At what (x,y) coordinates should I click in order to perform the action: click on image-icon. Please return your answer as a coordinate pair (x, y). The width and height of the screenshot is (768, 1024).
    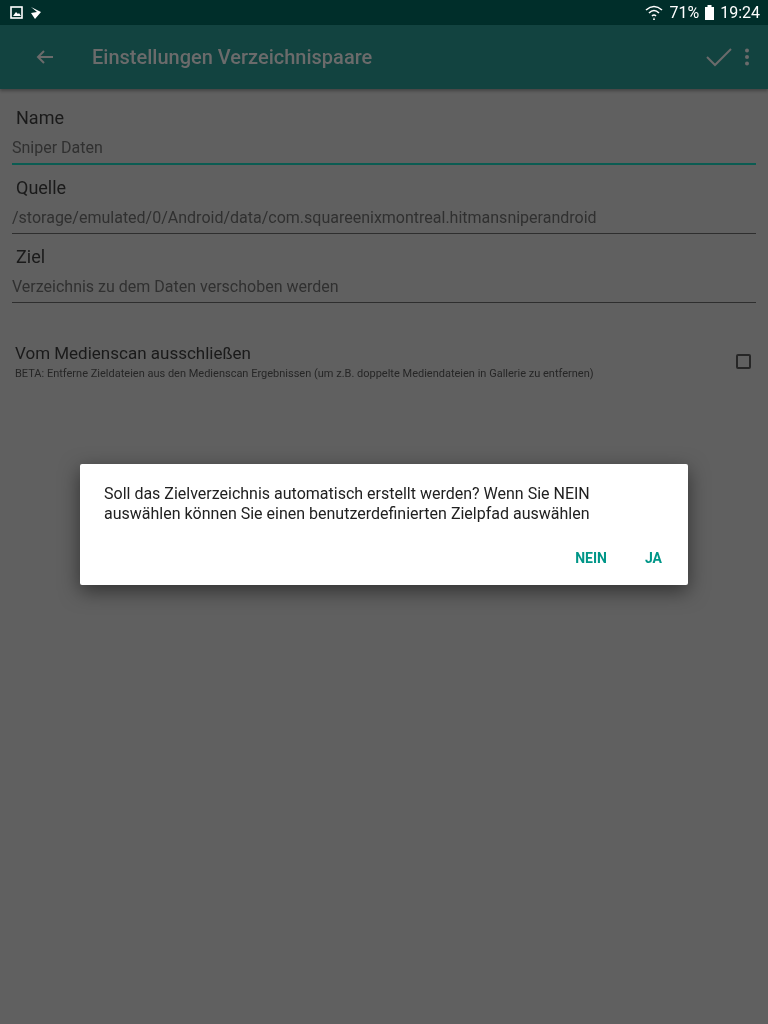
    Looking at the image, I should click on (16, 12).